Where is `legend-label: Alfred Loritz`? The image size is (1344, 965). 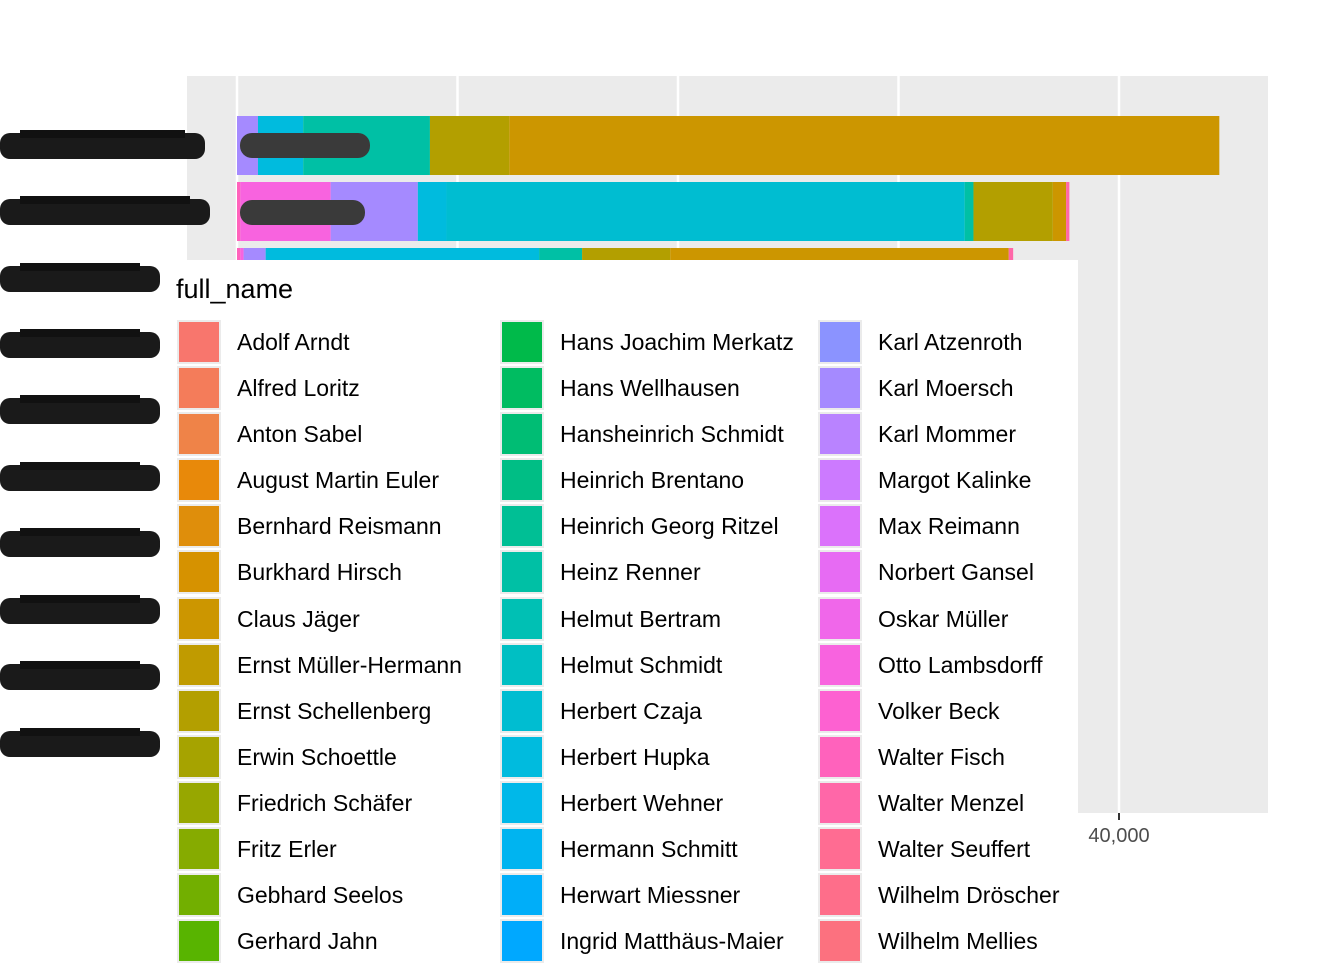 legend-label: Alfred Loritz is located at coordinates (298, 388).